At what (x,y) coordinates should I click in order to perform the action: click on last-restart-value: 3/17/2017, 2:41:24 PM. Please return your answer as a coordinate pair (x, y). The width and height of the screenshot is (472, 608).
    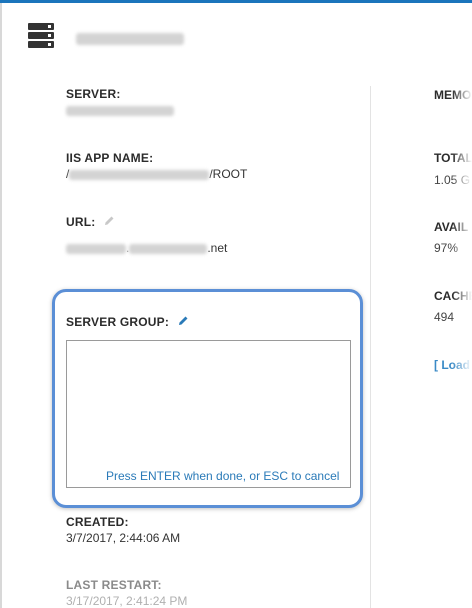
    Looking at the image, I should click on (127, 601).